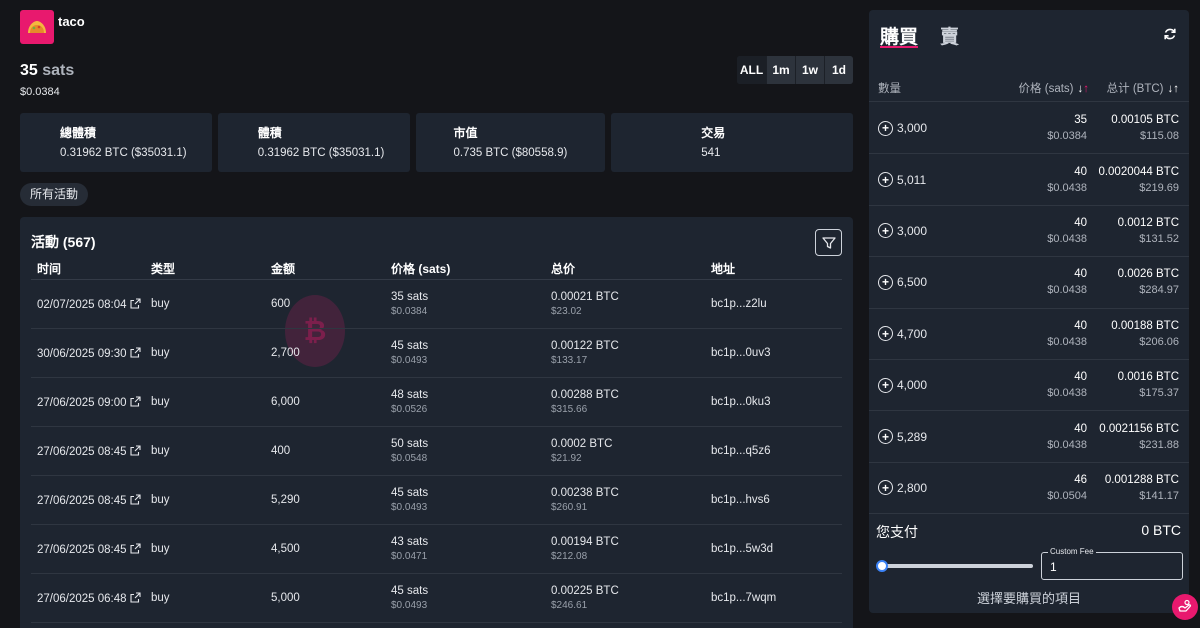 This screenshot has width=1200, height=628. I want to click on orderbook-col-price: 价格 (sats) ↓↑, so click(1029, 88).